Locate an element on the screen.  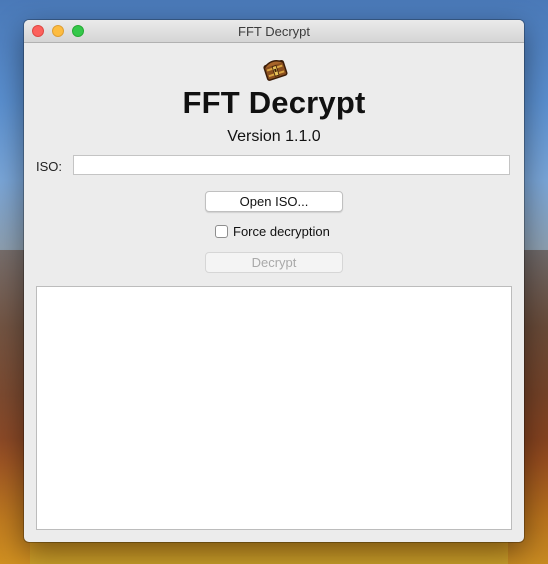
window-title: FFT Decrypt is located at coordinates (274, 31).